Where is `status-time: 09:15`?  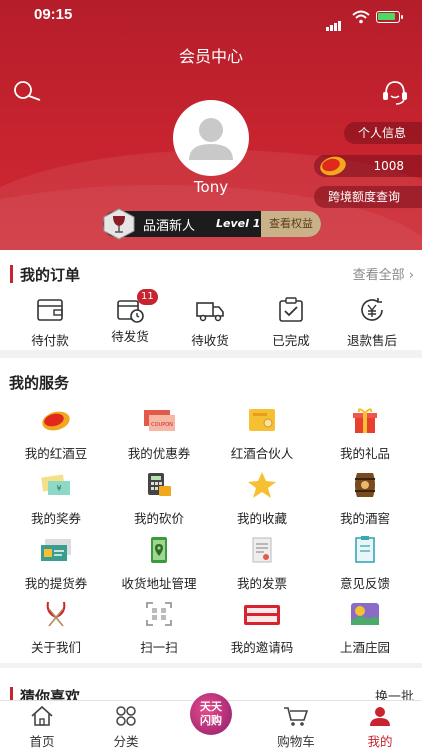
status-time: 09:15 is located at coordinates (53, 14).